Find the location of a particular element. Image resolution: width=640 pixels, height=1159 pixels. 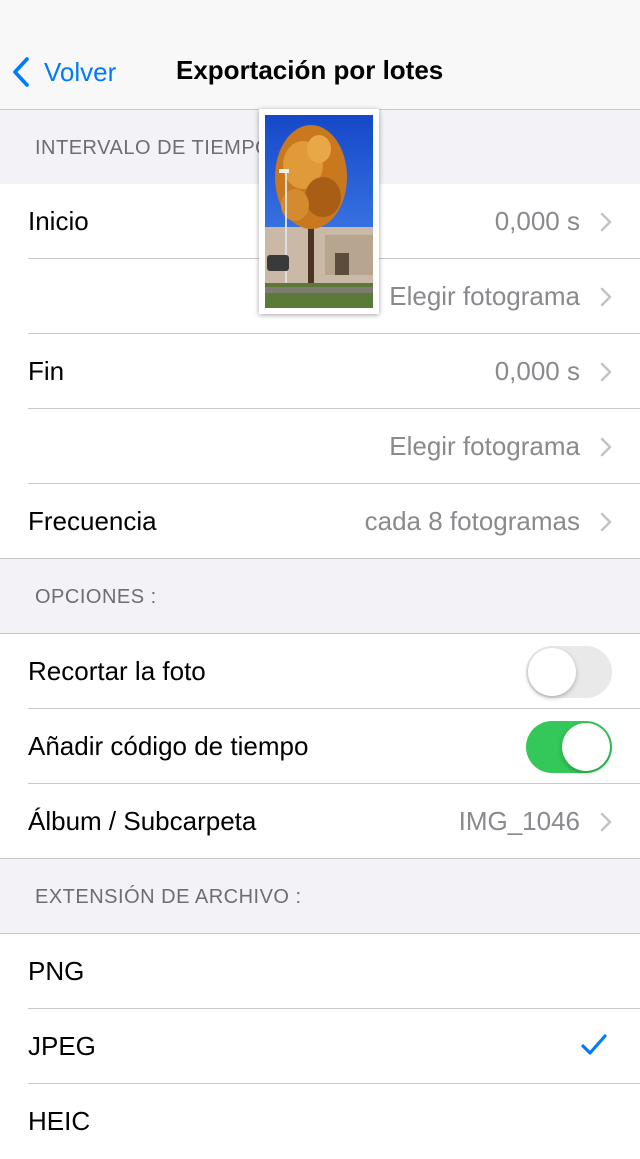

start-label: Inicio is located at coordinates (58, 221).